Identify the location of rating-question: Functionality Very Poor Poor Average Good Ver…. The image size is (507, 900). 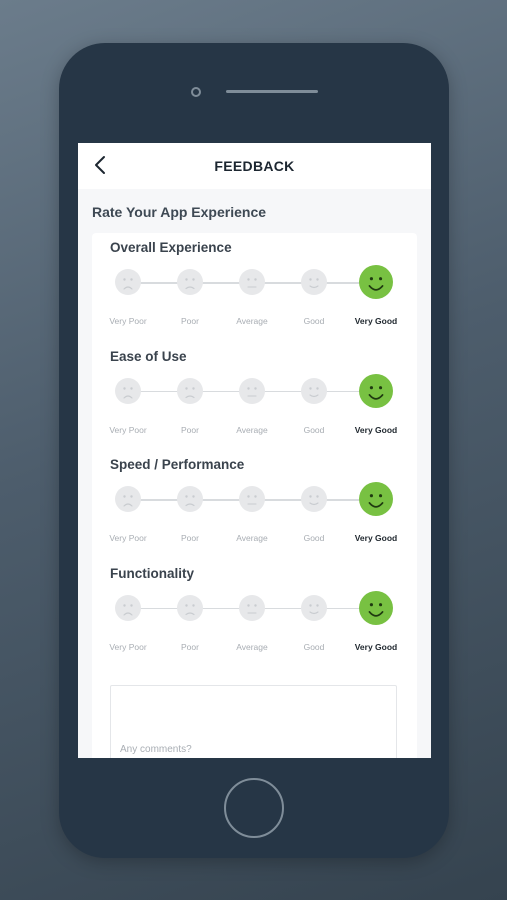
(254, 613).